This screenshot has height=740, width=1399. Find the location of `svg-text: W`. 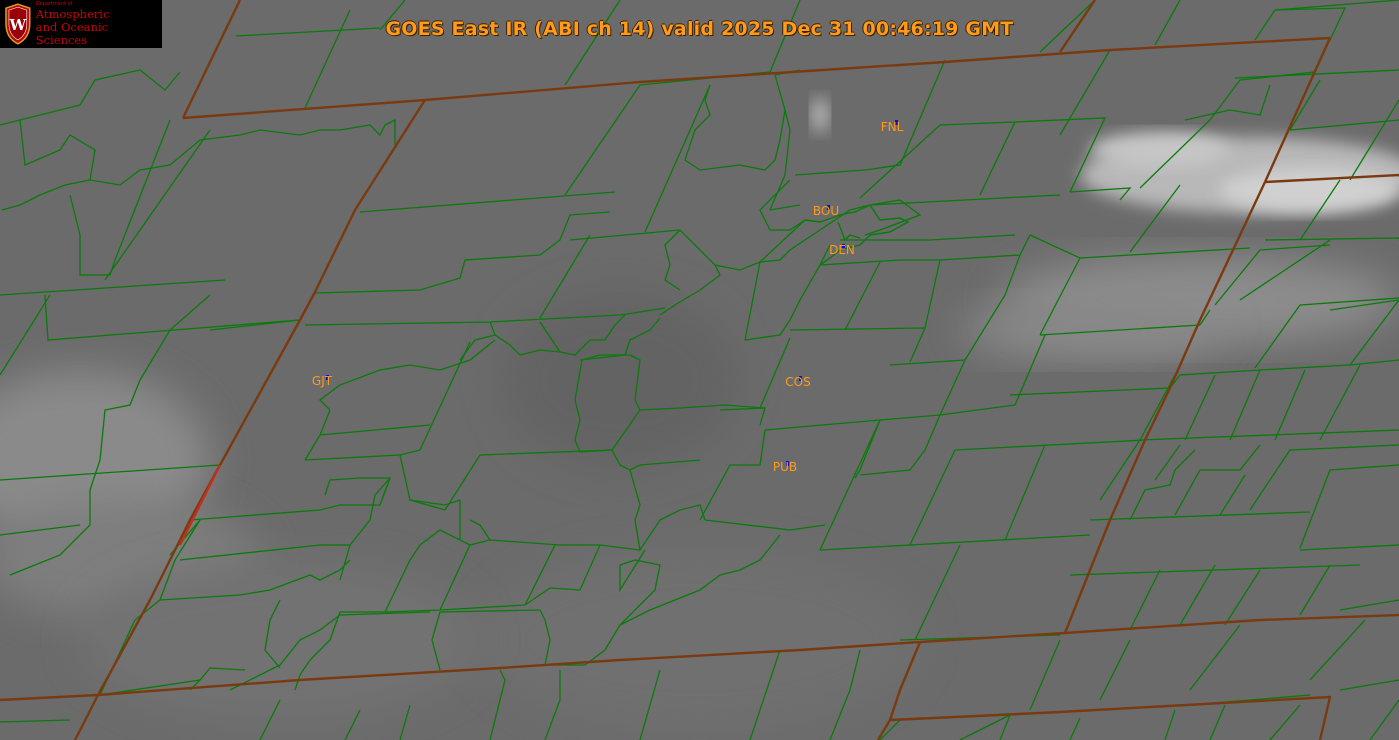

svg-text: W is located at coordinates (18, 25).